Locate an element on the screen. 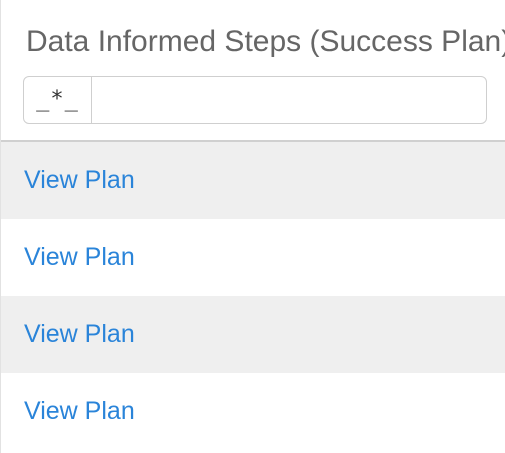 The width and height of the screenshot is (505, 453). filter-mode-button: _*_ is located at coordinates (58, 100).